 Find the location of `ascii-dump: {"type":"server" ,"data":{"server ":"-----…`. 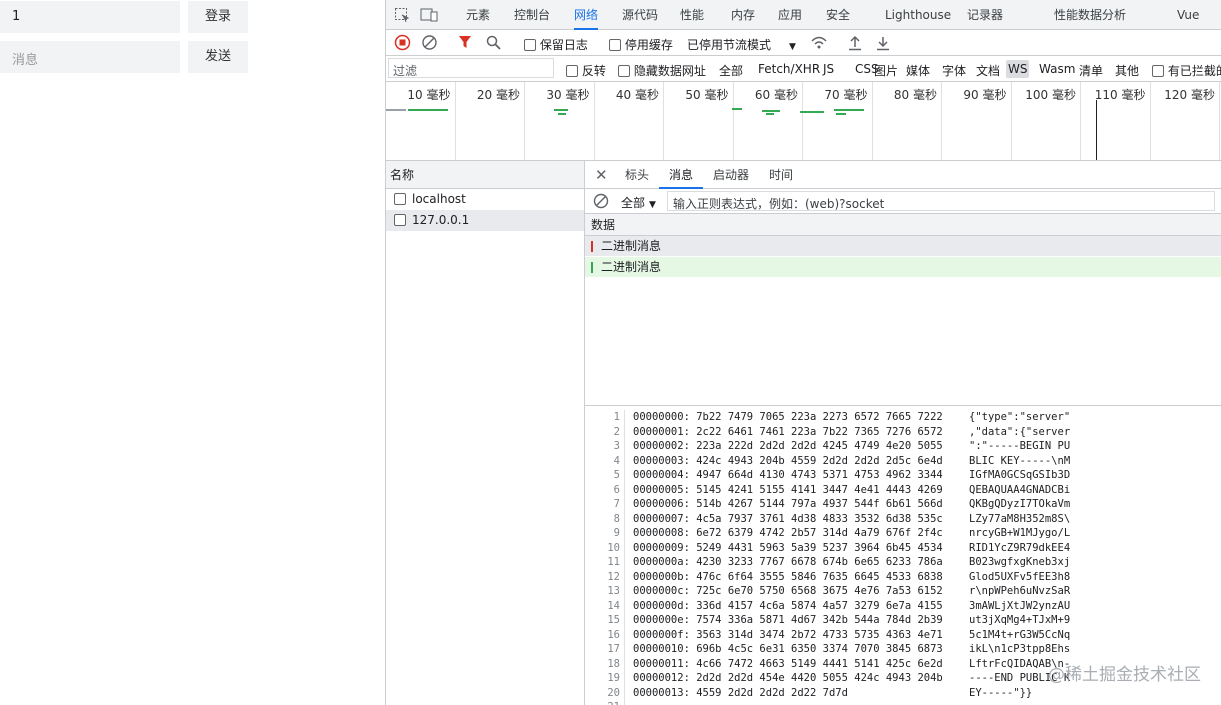

ascii-dump: {"type":"server" ,"data":{"server ":"-----… is located at coordinates (1019, 555).